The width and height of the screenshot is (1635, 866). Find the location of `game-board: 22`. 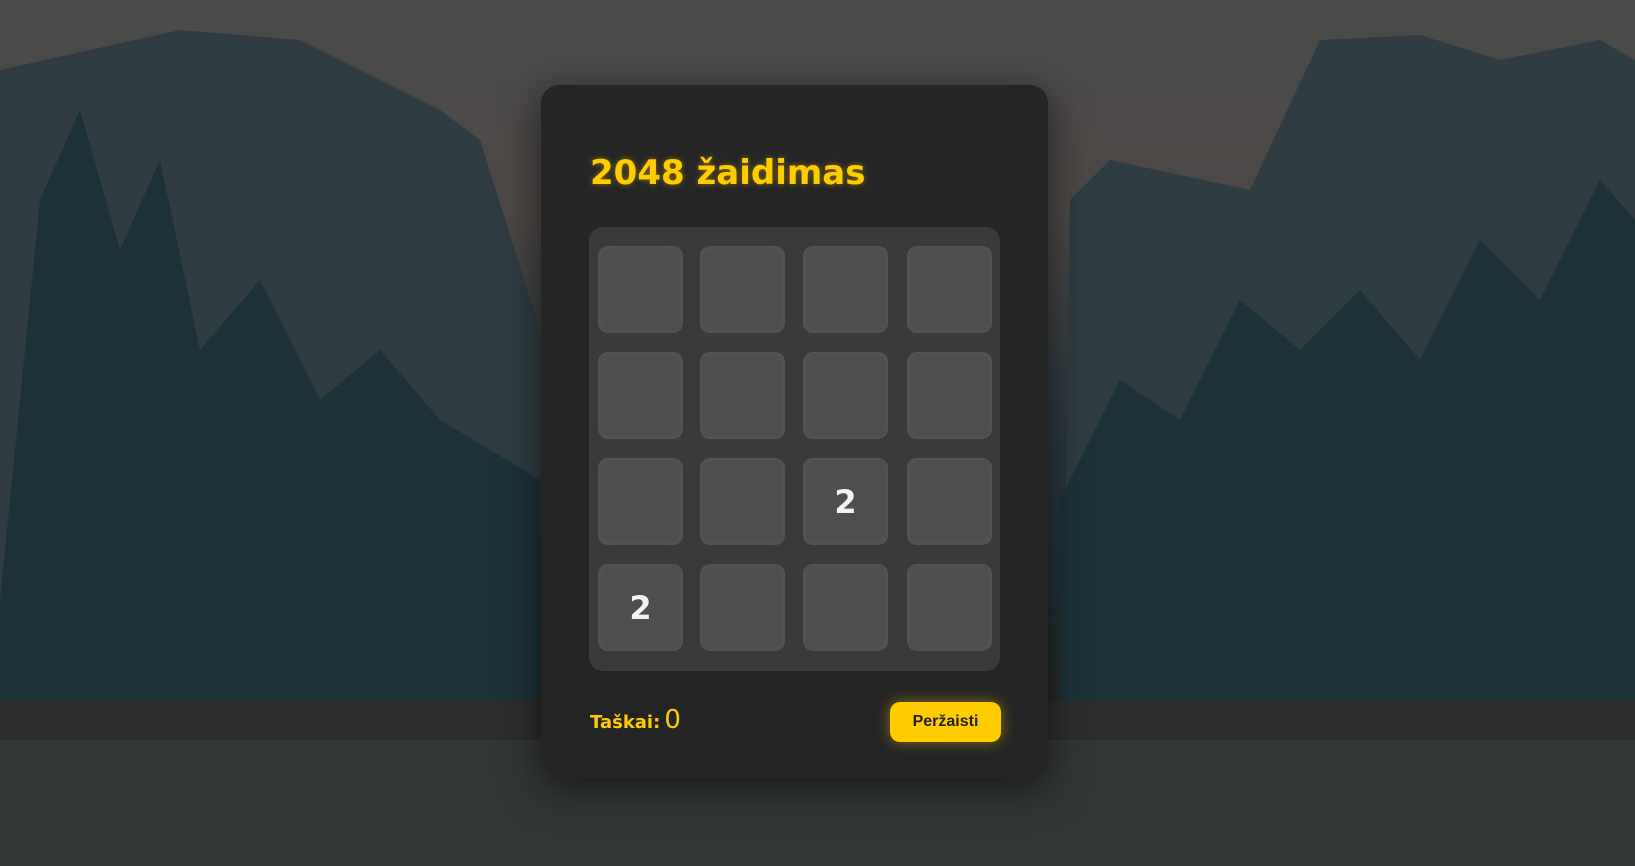

game-board: 22 is located at coordinates (794, 449).